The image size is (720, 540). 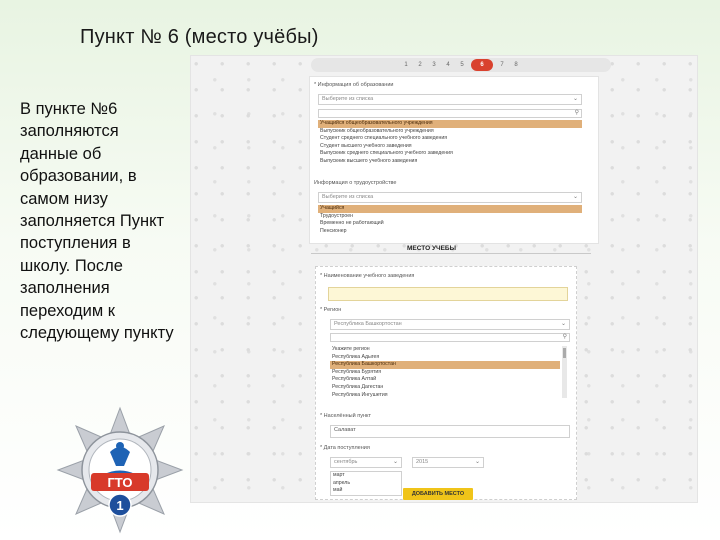 What do you see at coordinates (445, 358) in the screenshot?
I see `region-option: Республика Адыгея` at bounding box center [445, 358].